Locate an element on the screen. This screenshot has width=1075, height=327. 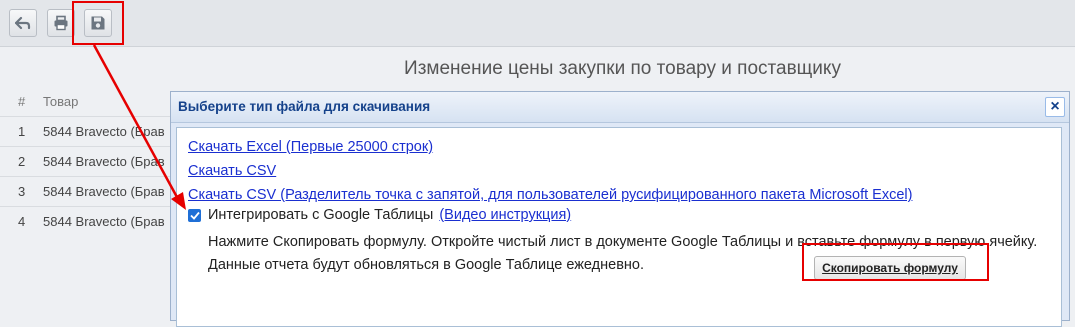
download-excel-link: Скачать Excel (Первые 25000 строк) is located at coordinates (310, 147).